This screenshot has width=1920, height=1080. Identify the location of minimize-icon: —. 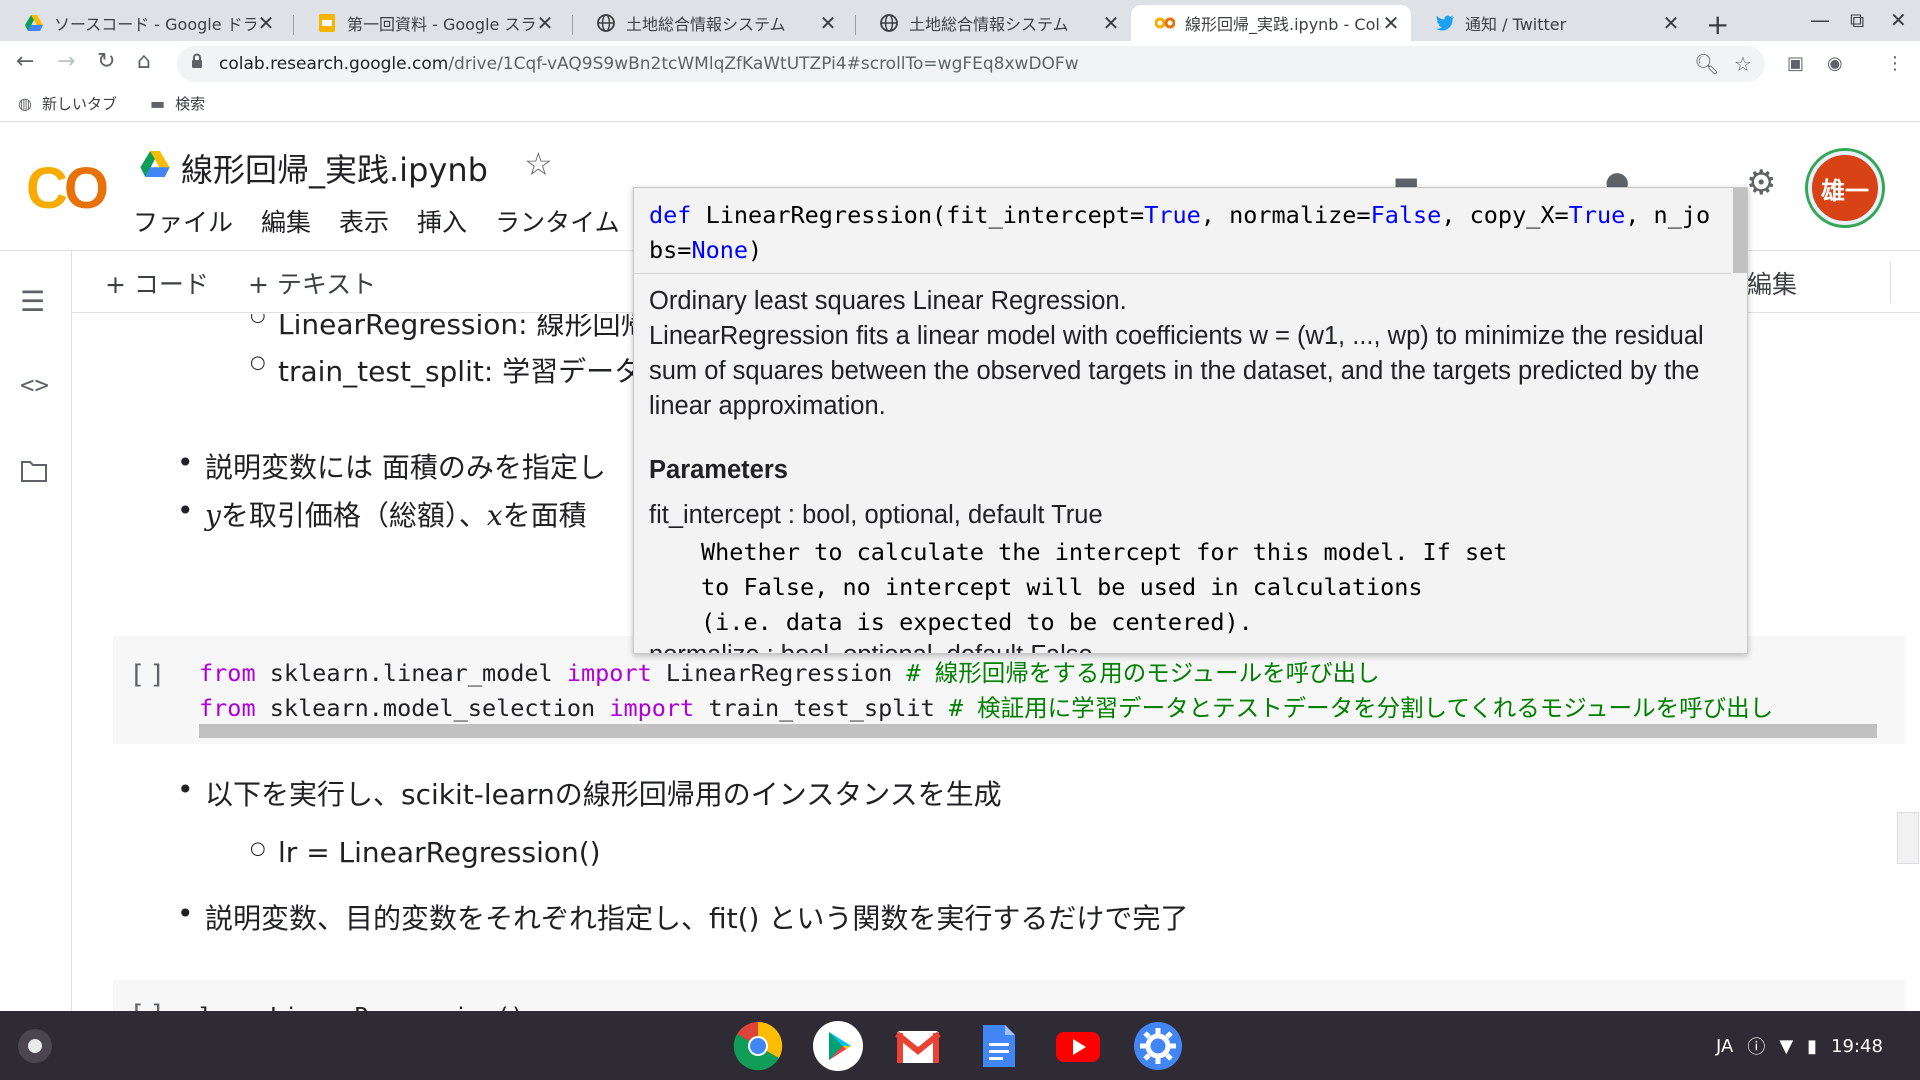
(1820, 20).